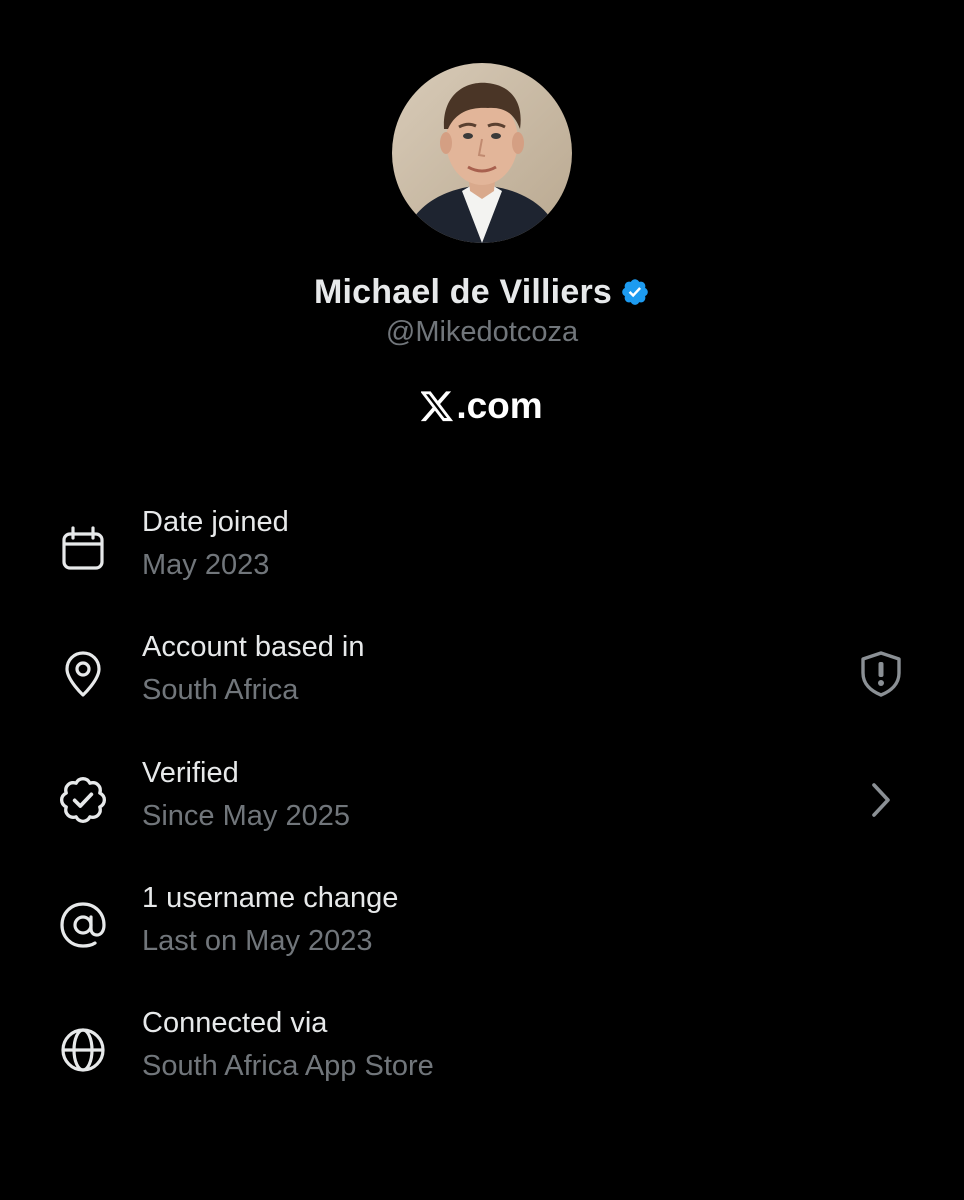 The image size is (964, 1200). What do you see at coordinates (288, 1066) in the screenshot?
I see `row-subtitle: South Africa App Store` at bounding box center [288, 1066].